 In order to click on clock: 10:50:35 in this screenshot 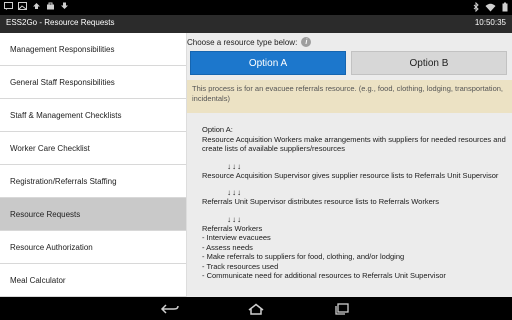, I will do `click(490, 22)`.